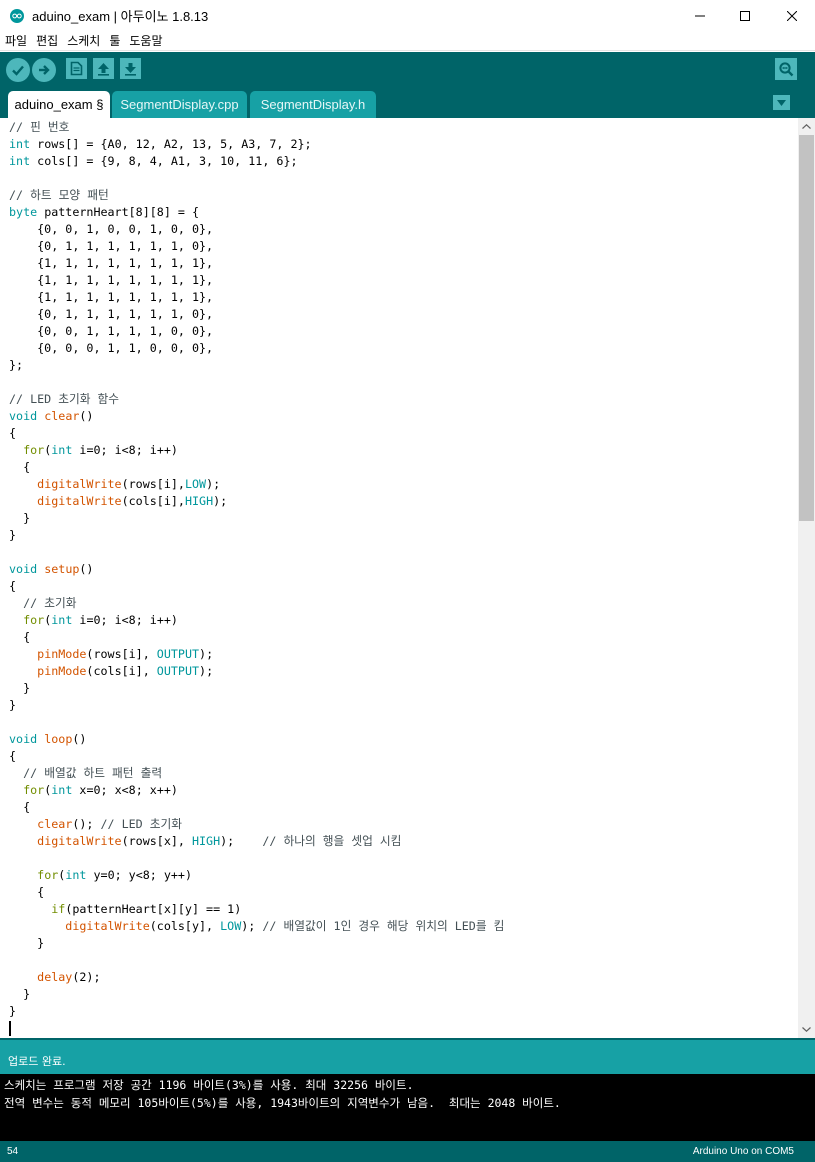 The width and height of the screenshot is (815, 1162). Describe the element at coordinates (13, 1151) in the screenshot. I see `line-number: 54` at that location.